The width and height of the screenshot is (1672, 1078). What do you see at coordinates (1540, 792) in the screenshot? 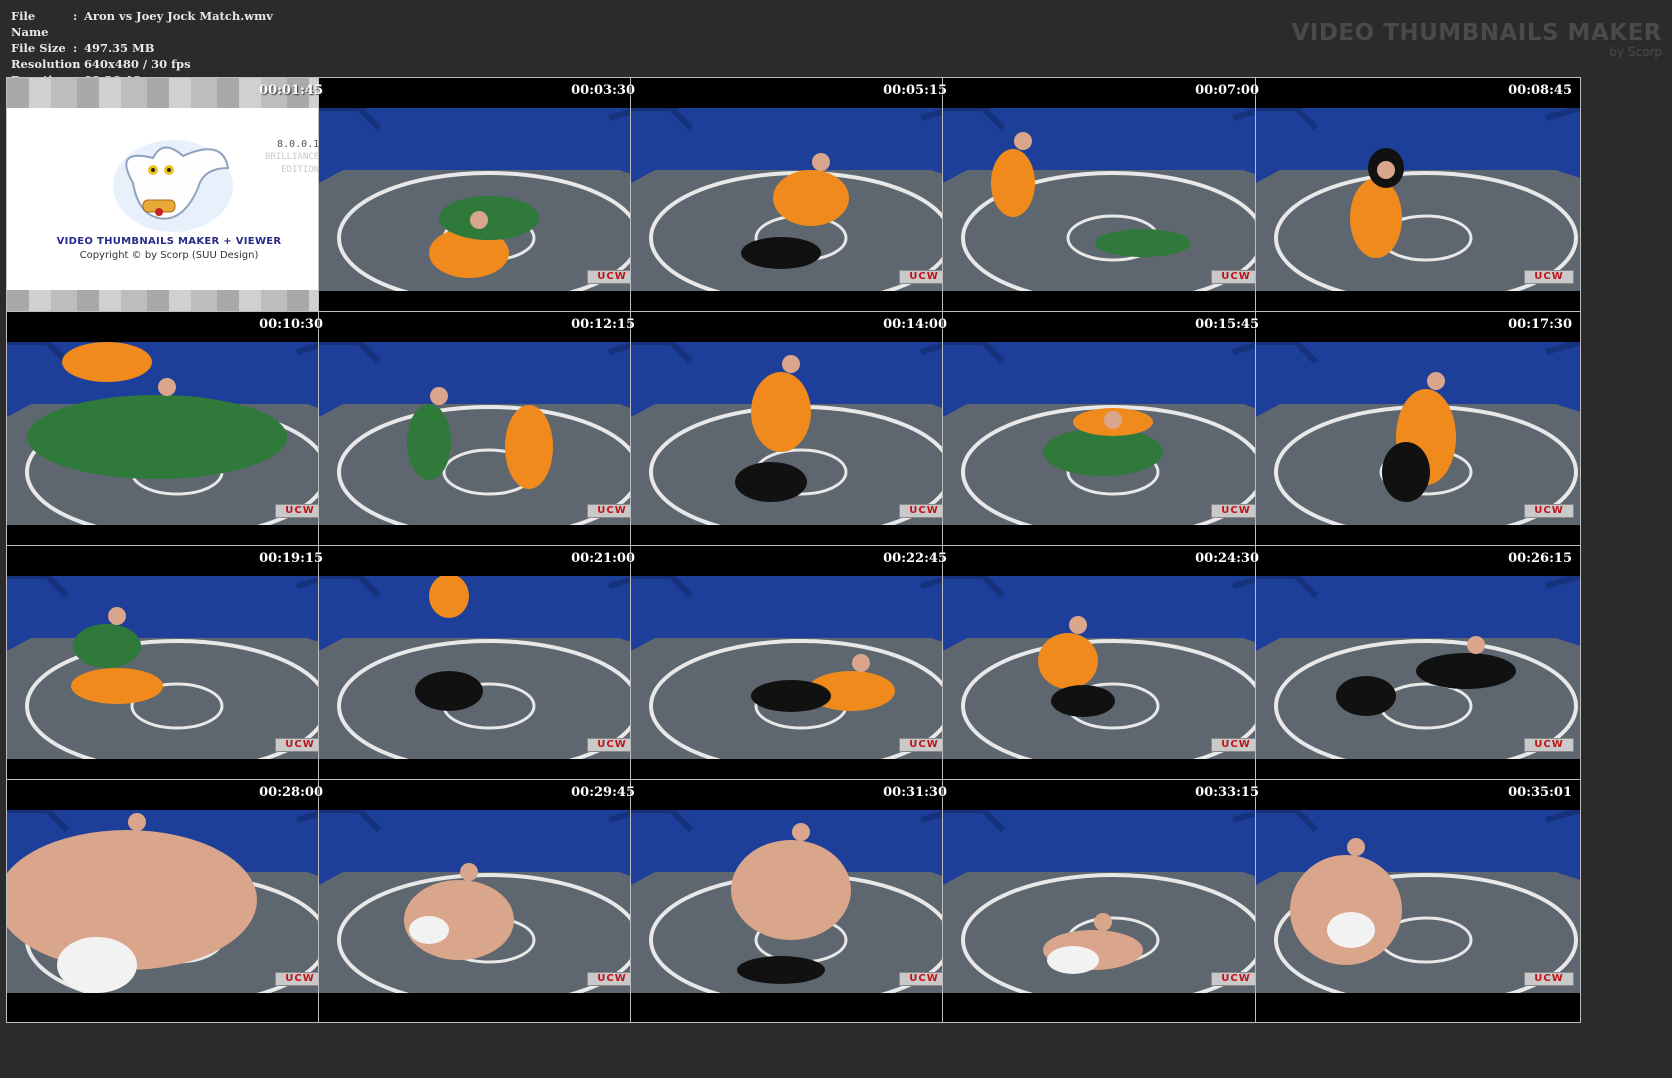
I see `thumbnail-timestamp: 00:35:01` at bounding box center [1540, 792].